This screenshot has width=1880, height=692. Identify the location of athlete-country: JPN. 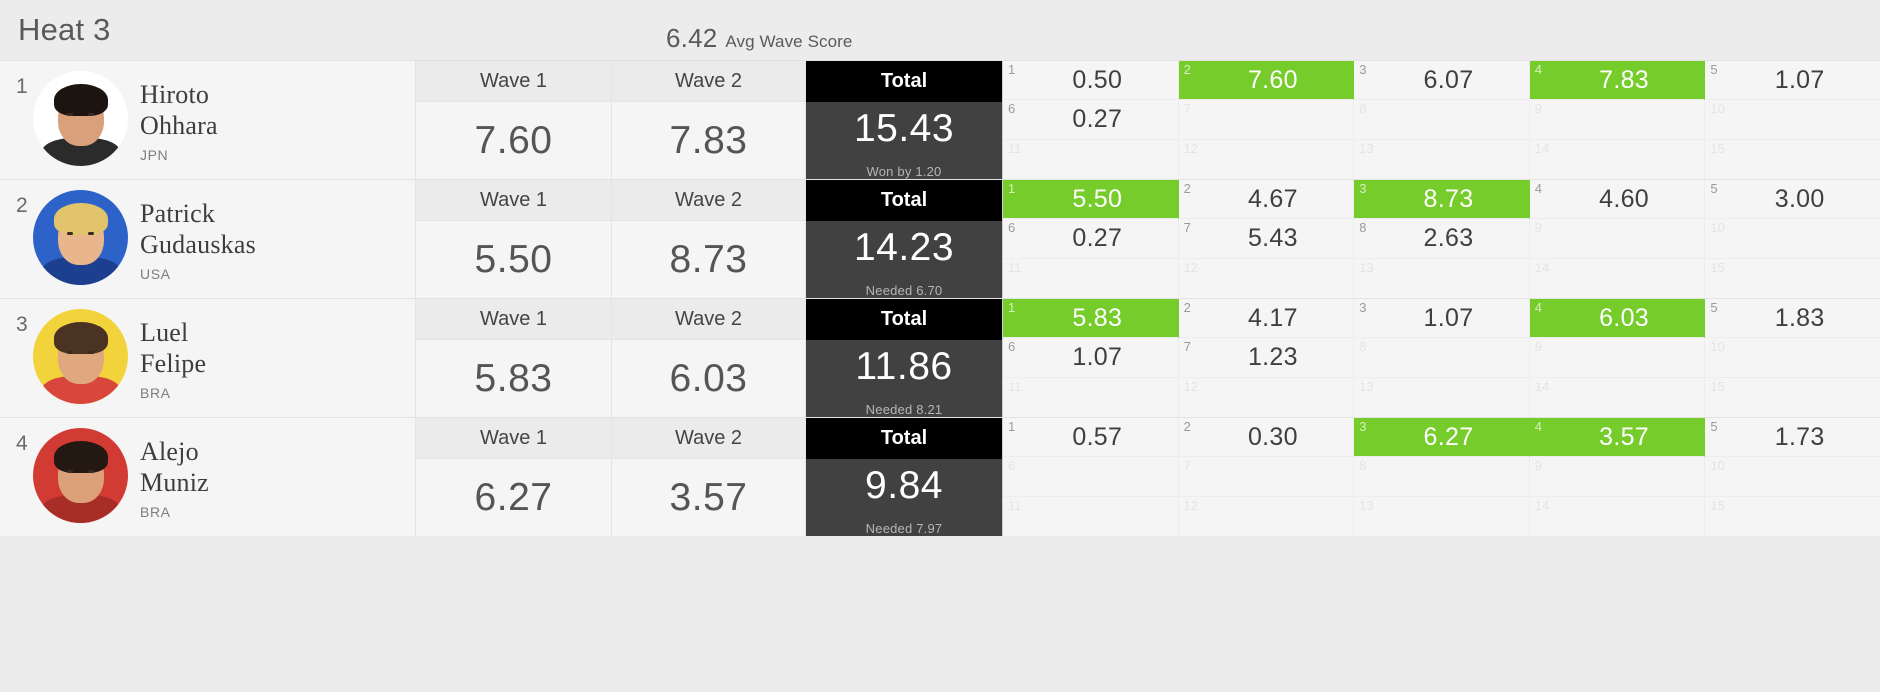
(154, 155).